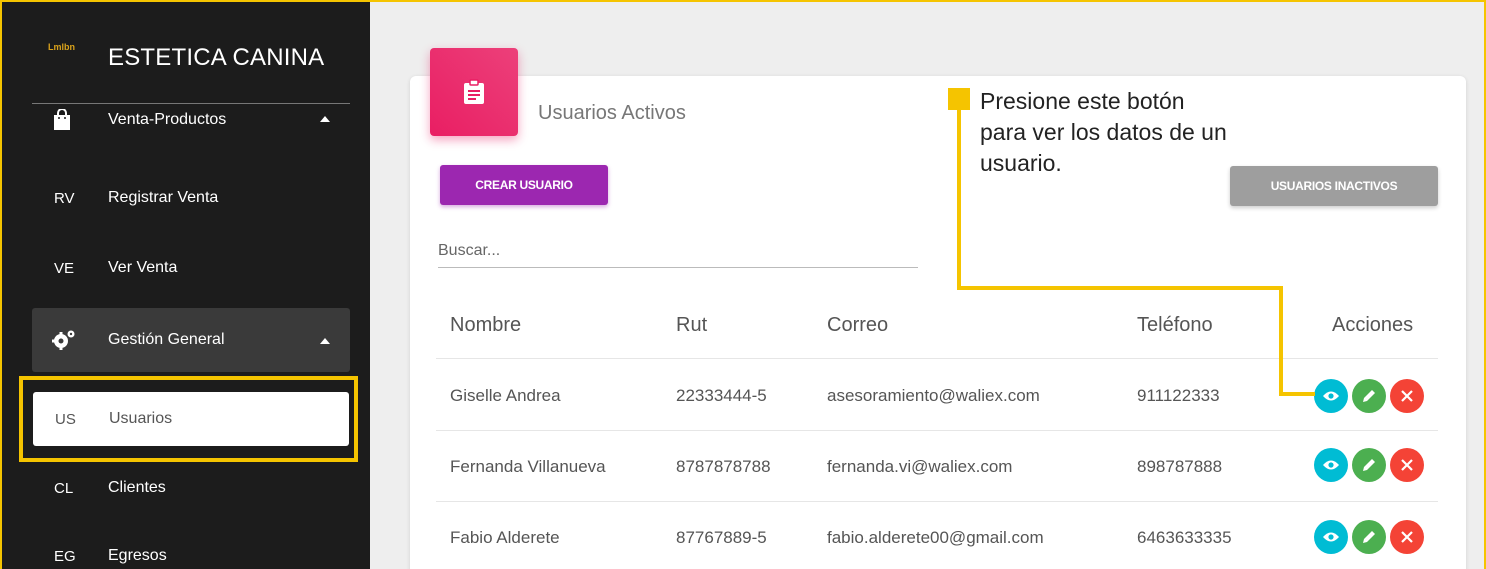  I want to click on column-header-rut: Rut, so click(692, 325).